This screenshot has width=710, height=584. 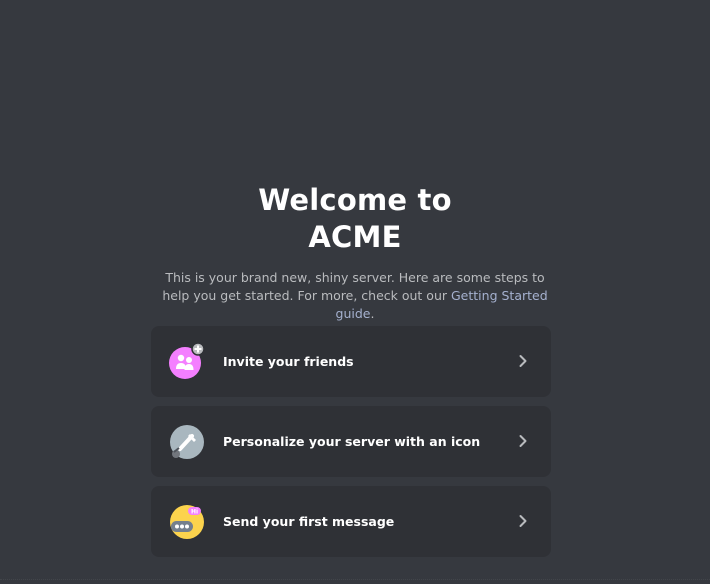 I want to click on svg-text: Hi, so click(x=194, y=512).